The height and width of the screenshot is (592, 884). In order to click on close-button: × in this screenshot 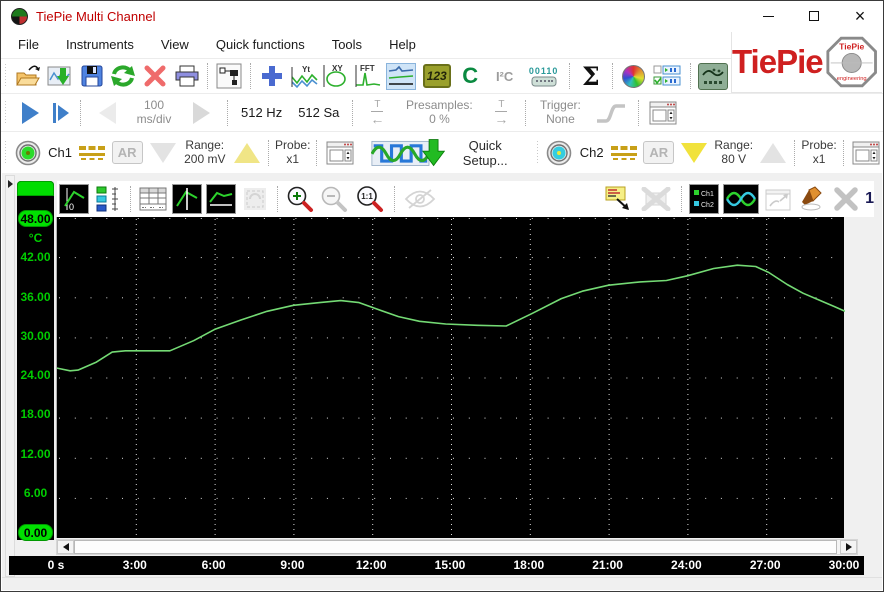, I will do `click(860, 16)`.